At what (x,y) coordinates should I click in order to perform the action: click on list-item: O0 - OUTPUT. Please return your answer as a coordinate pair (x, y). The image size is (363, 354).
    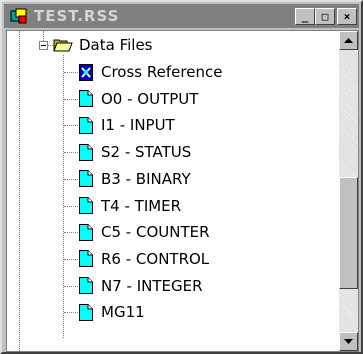
    Looking at the image, I should click on (138, 99).